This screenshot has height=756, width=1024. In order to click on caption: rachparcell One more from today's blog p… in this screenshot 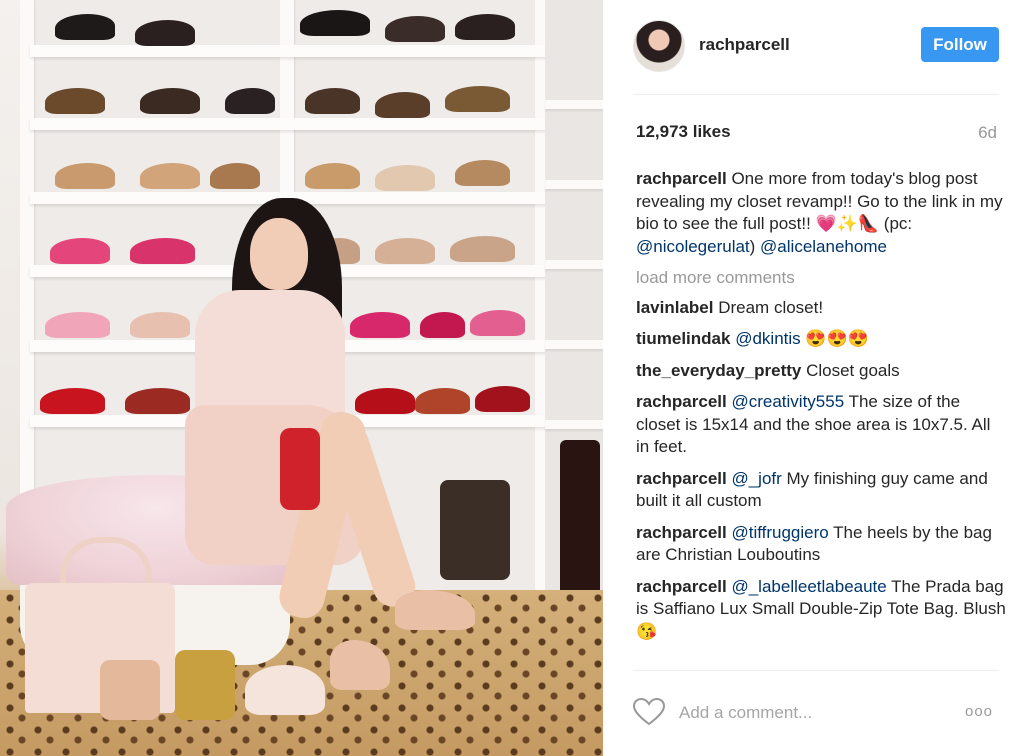, I will do `click(822, 213)`.